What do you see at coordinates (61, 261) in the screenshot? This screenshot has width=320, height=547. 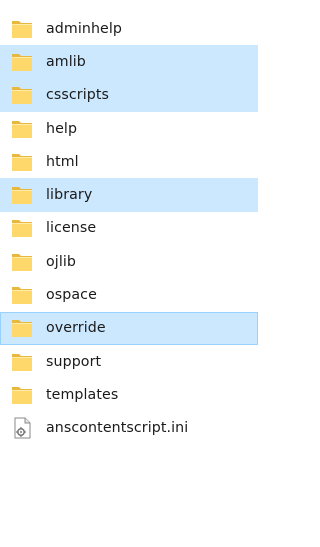 I see `item-name: ojlib` at bounding box center [61, 261].